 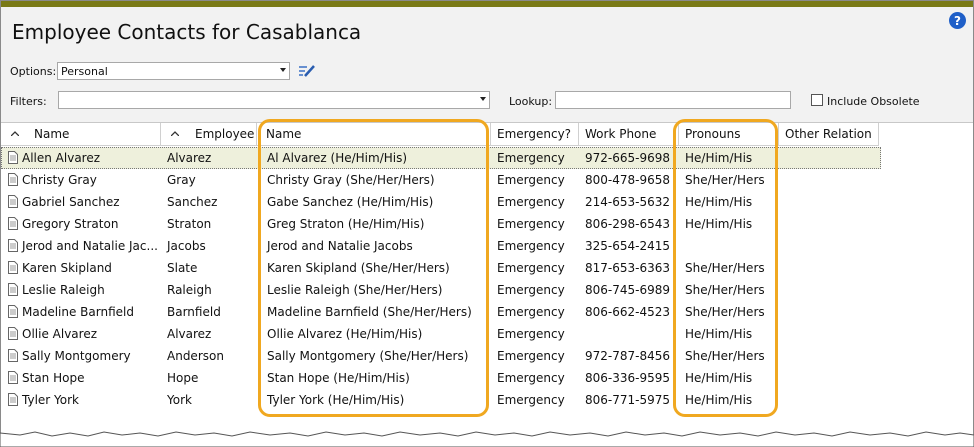 I want to click on cell-employee: Jacobs, so click(x=186, y=246).